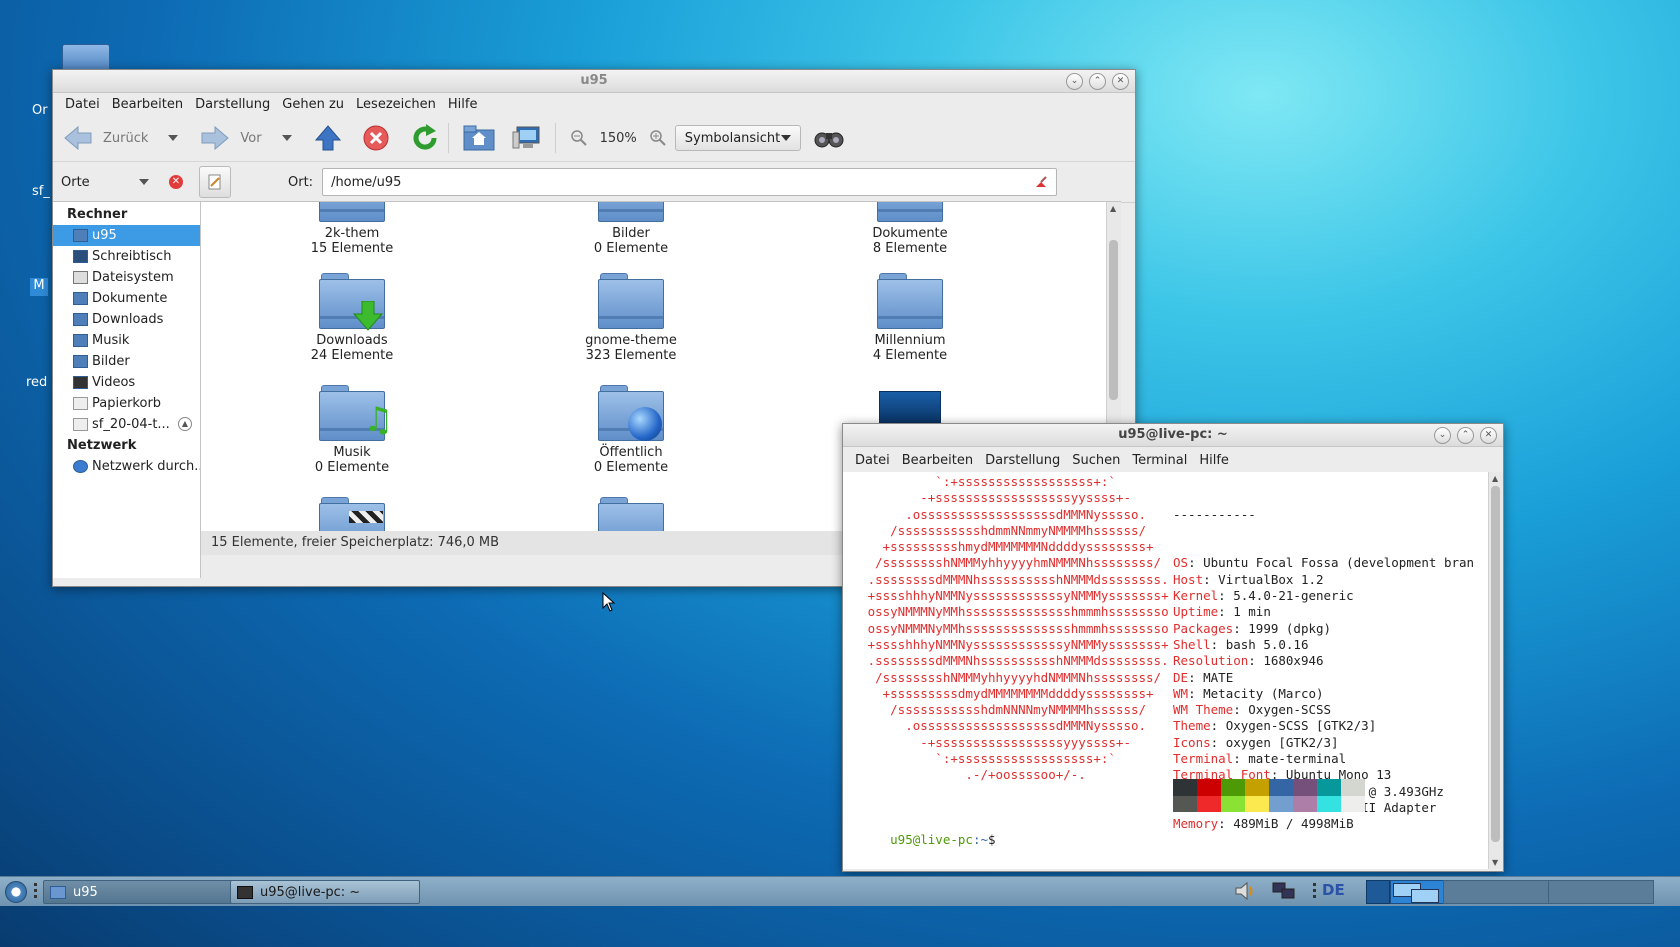 This screenshot has width=1680, height=947. Describe the element at coordinates (1282, 742) in the screenshot. I see `info-value: oxygen [GTK2/3]` at that location.